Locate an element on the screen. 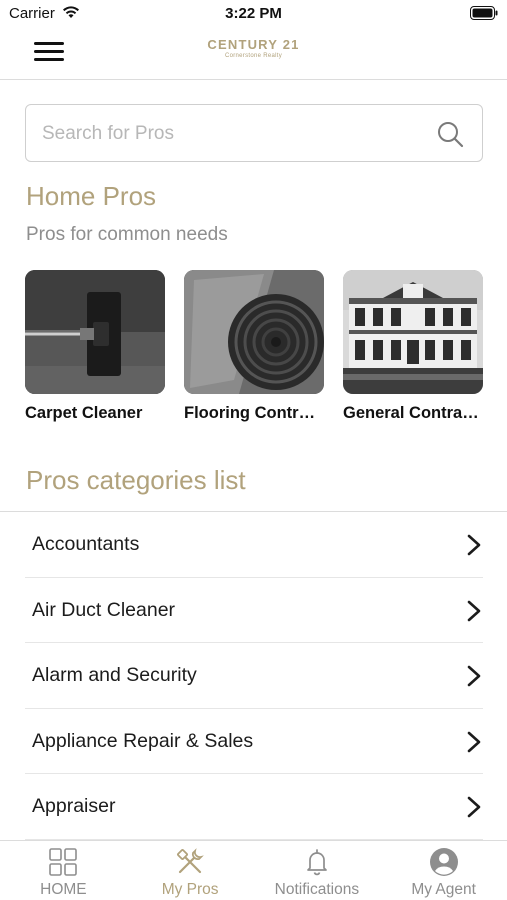 Image resolution: width=507 pixels, height=900 pixels. category-label: Accountants is located at coordinates (86, 544).